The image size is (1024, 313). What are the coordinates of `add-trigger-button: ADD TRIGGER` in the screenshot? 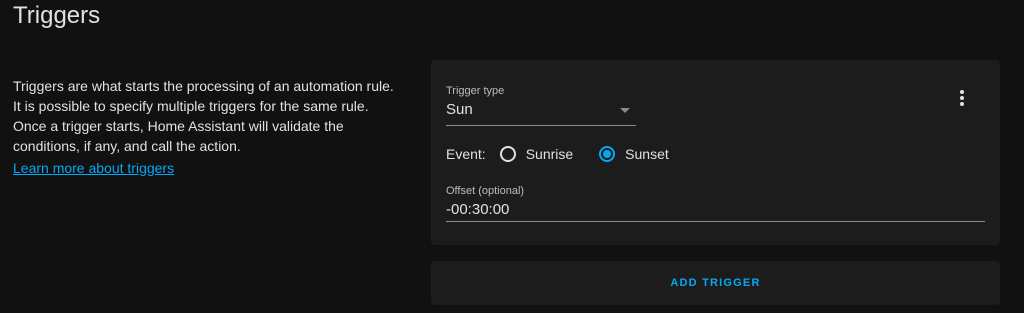 It's located at (715, 283).